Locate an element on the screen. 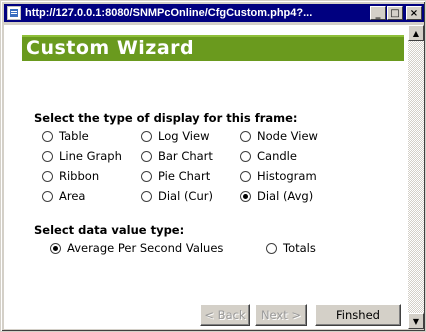 The height and width of the screenshot is (332, 426). radio-bar-chart: Bar Chart is located at coordinates (177, 156).